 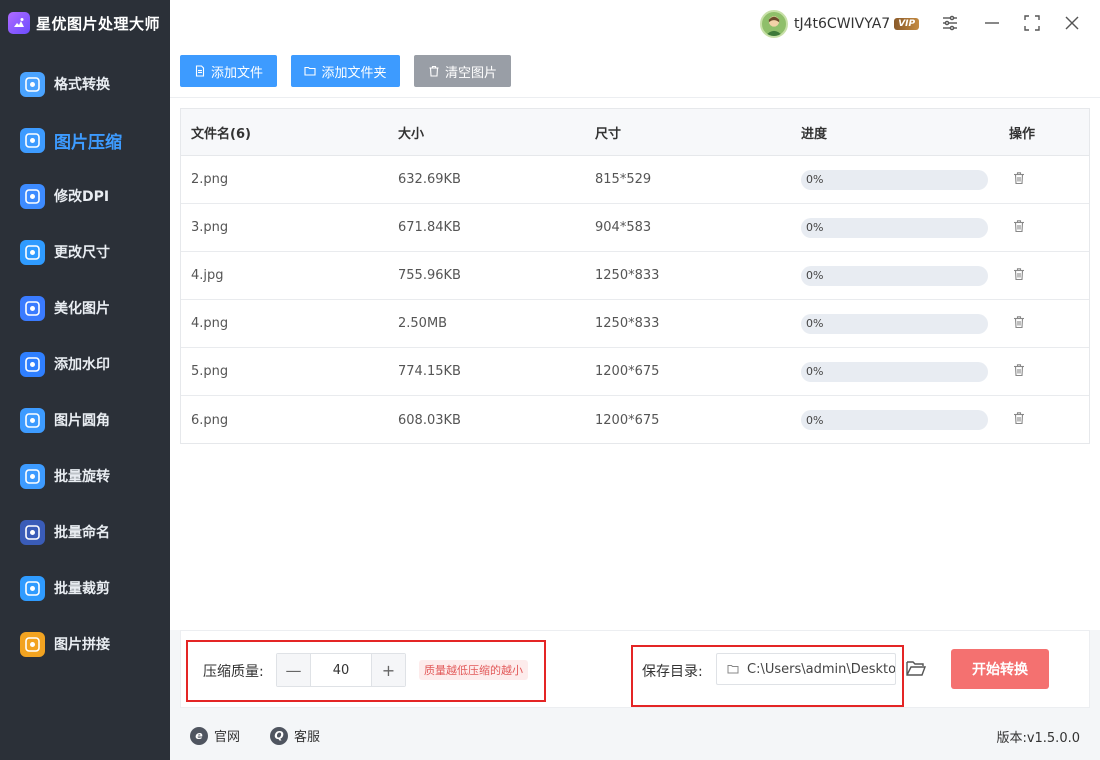 I want to click on sidebar-item-label: 添加水印, so click(x=82, y=365).